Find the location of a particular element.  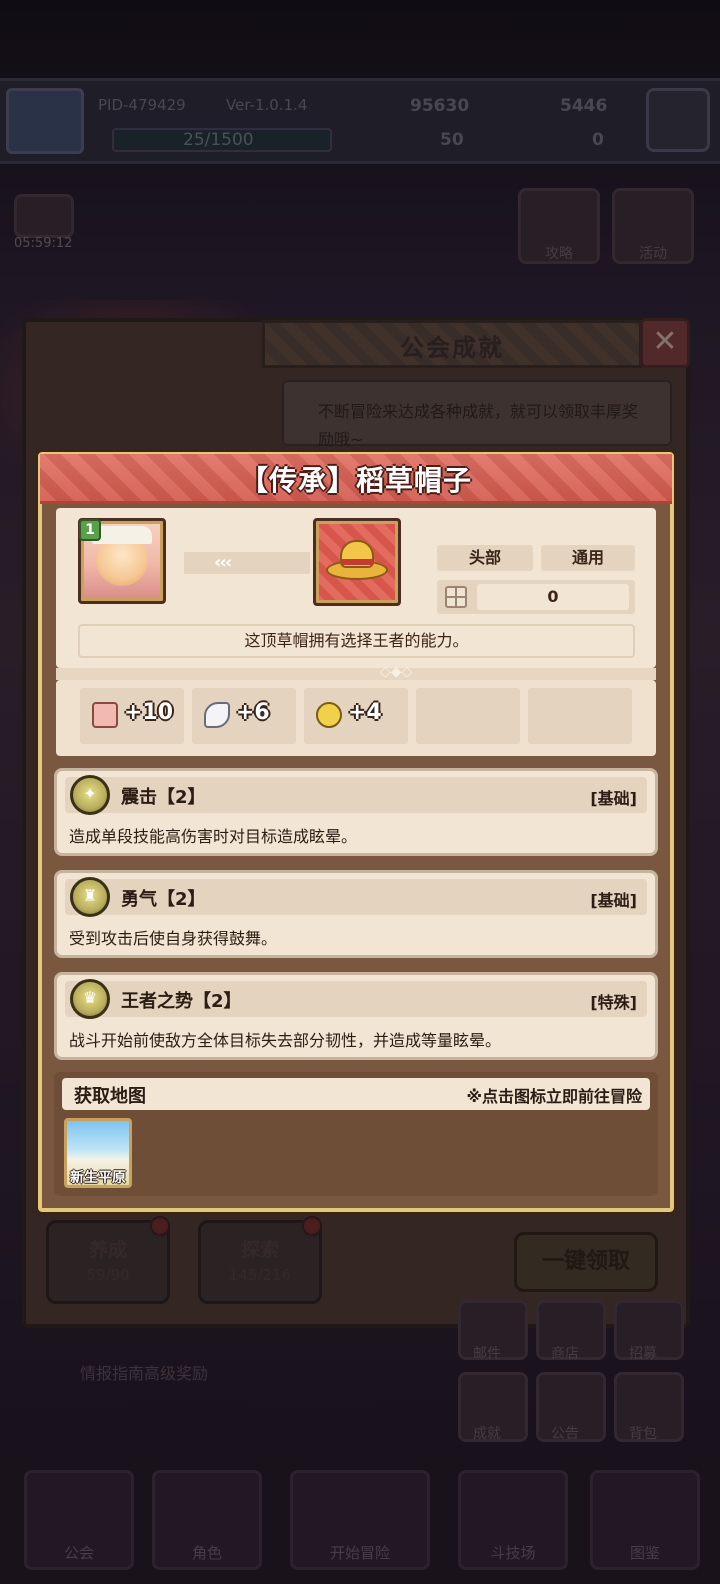

stat-slot: +6 is located at coordinates (244, 716).